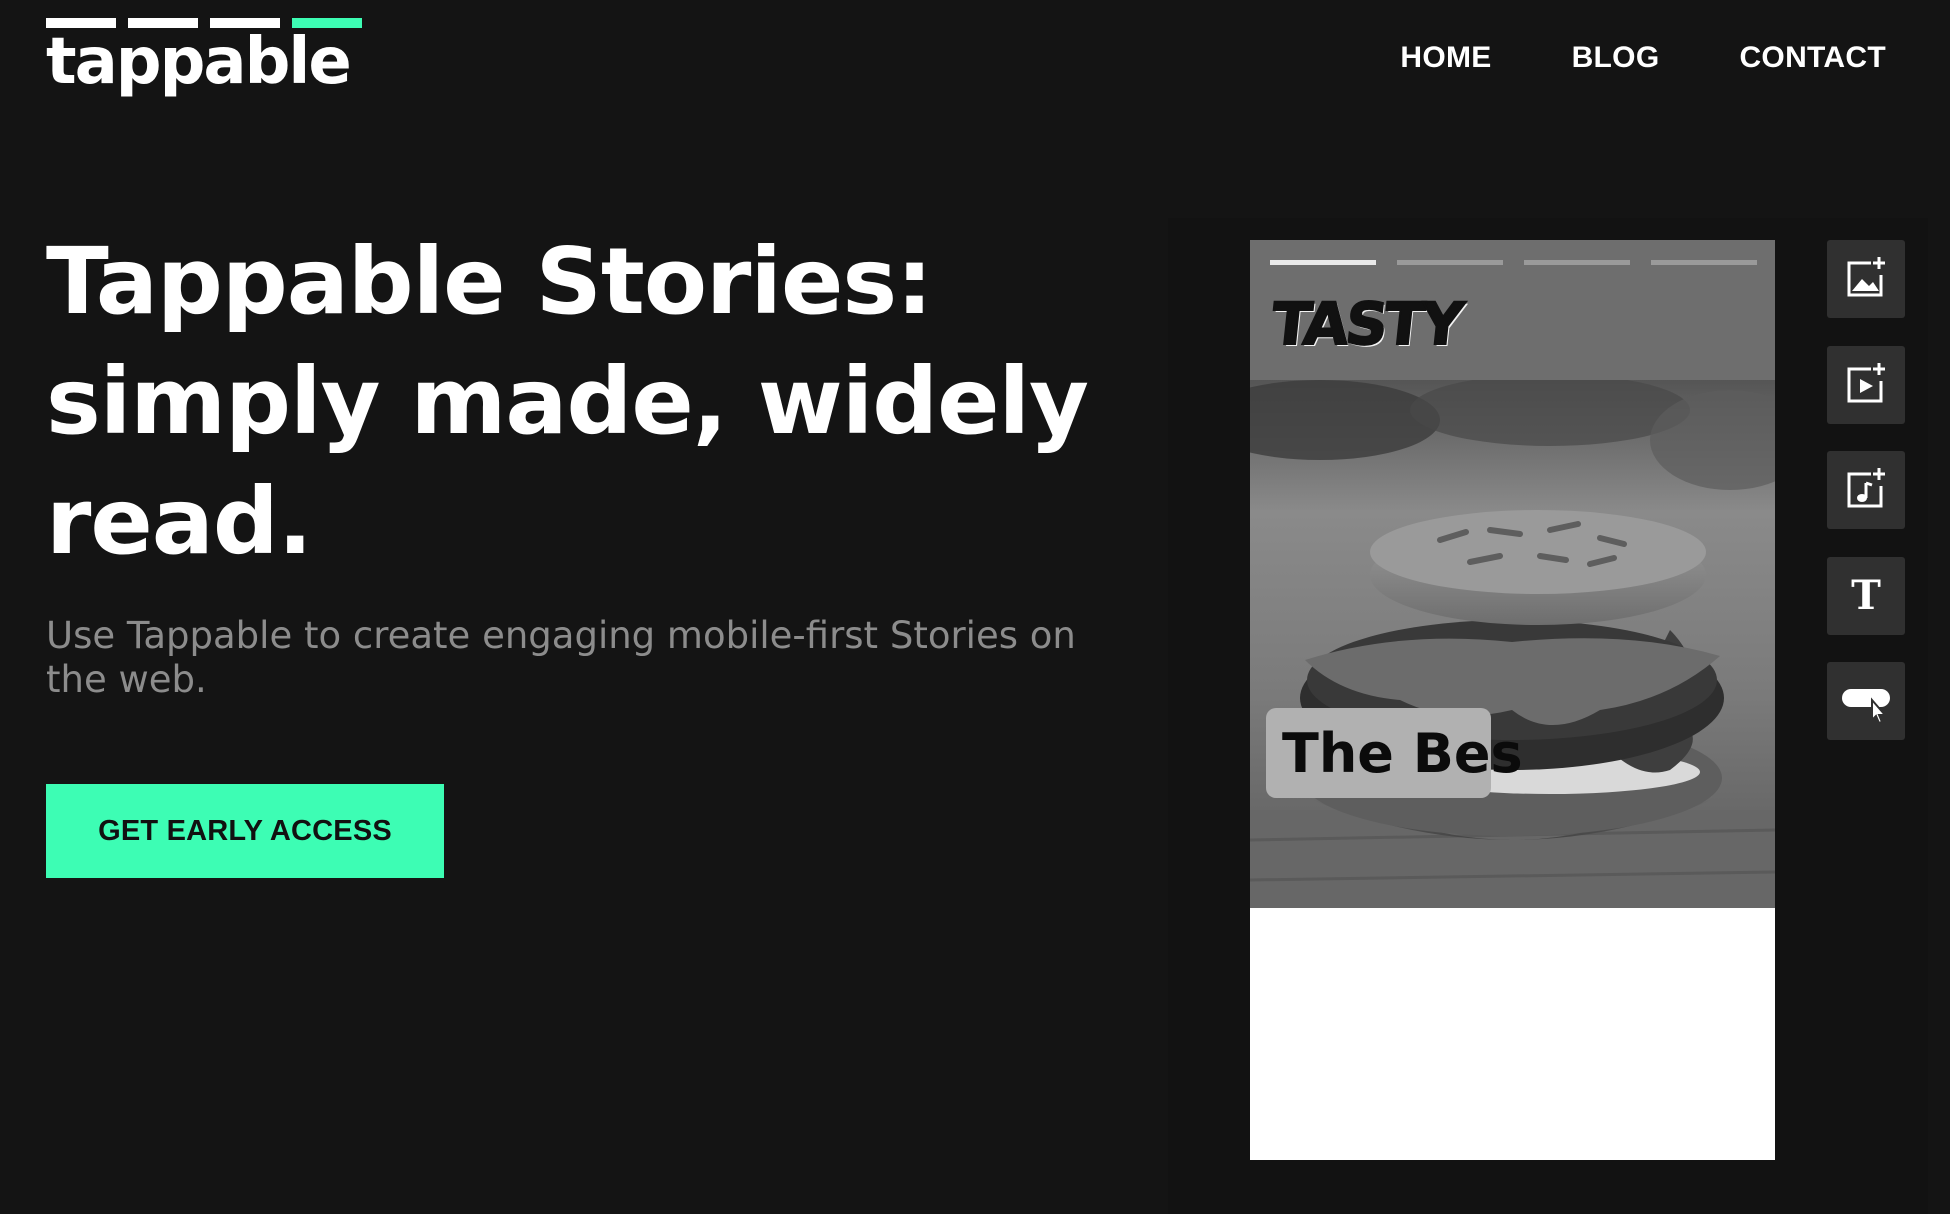  Describe the element at coordinates (1616, 58) in the screenshot. I see `nav-blog-link: BLOG` at that location.